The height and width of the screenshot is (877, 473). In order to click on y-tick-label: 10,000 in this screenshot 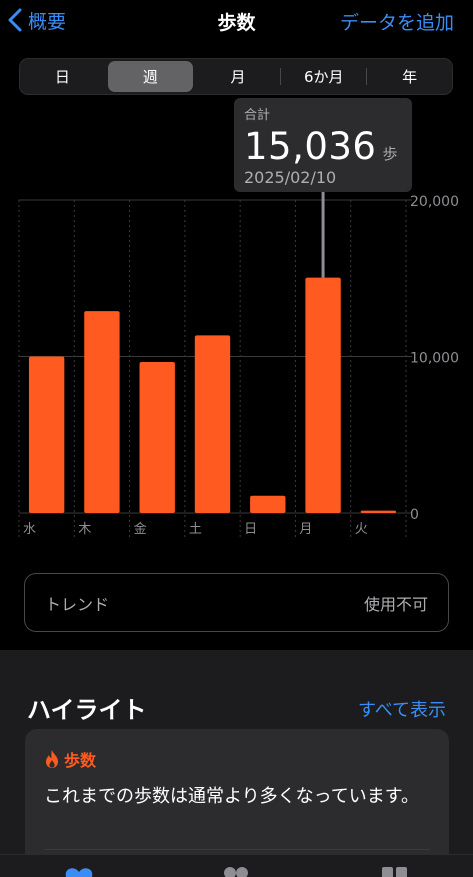, I will do `click(434, 359)`.